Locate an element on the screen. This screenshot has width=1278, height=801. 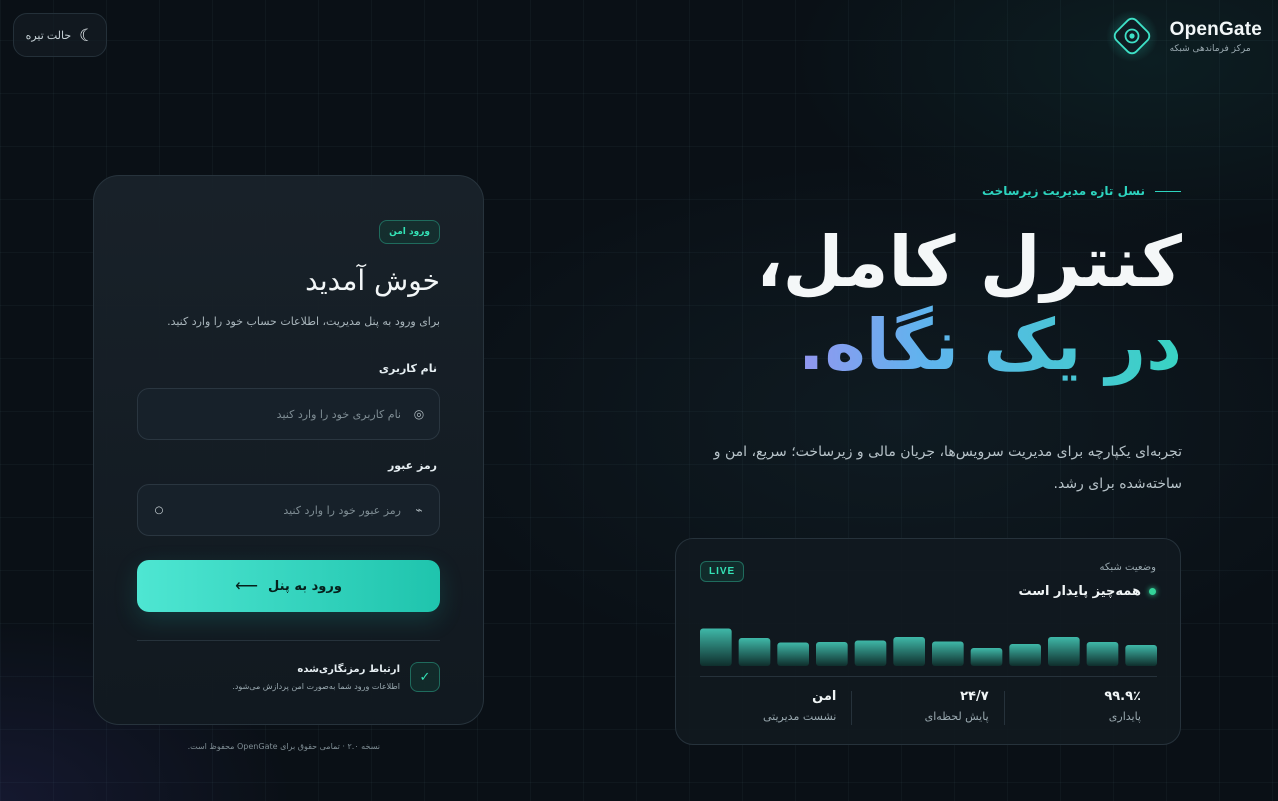
stat-label: پایش لحظه‌ای is located at coordinates (956, 716).